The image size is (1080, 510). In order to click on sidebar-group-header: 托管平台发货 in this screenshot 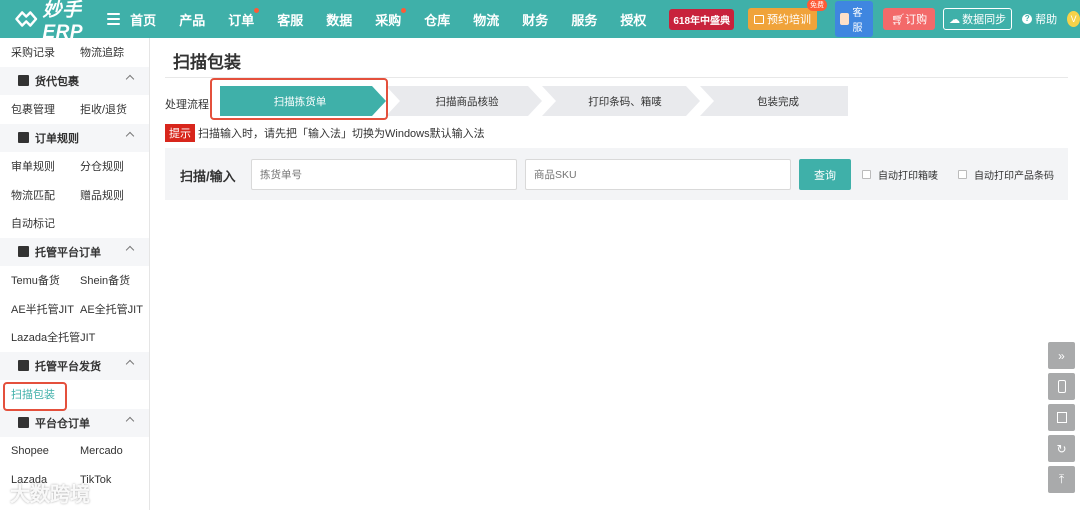, I will do `click(74, 365)`.